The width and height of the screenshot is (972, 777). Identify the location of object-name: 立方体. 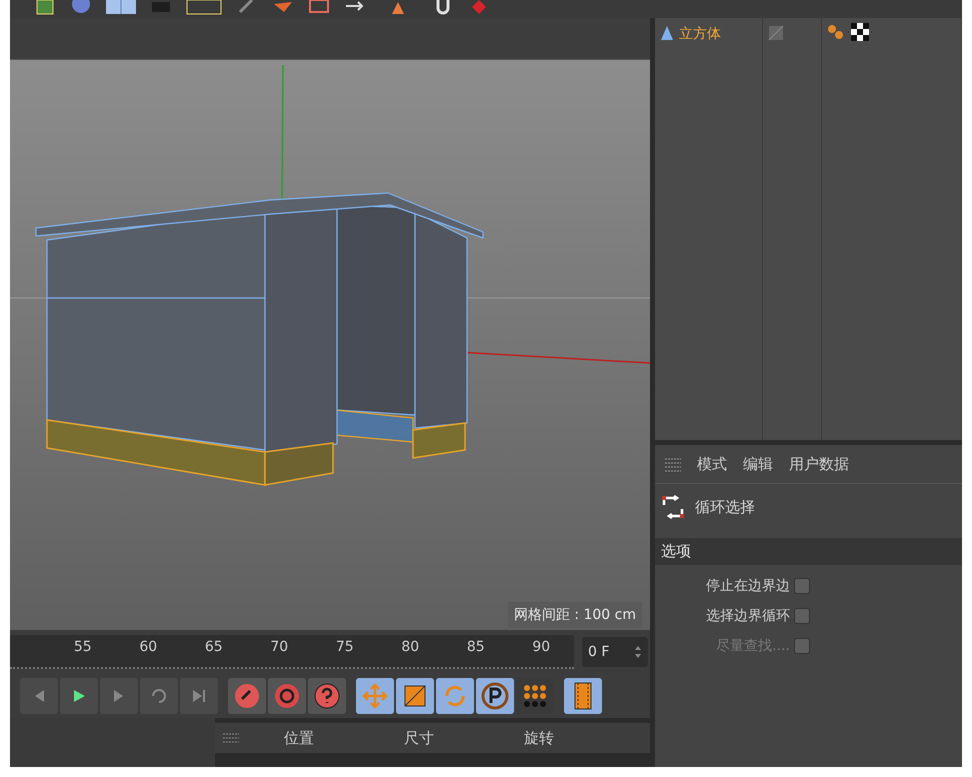
(700, 32).